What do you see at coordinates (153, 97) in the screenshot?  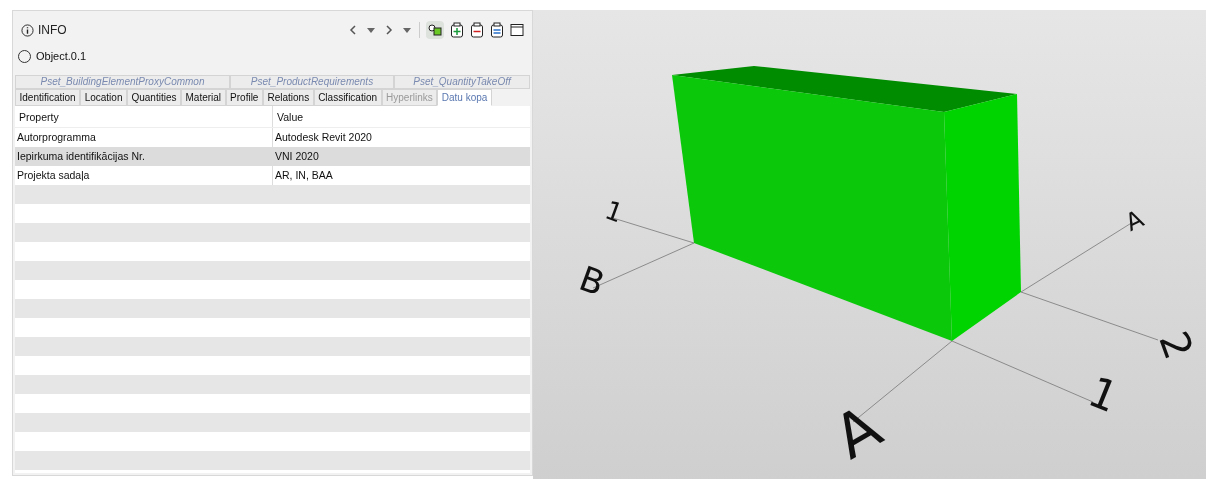 I see `tab: Quantities` at bounding box center [153, 97].